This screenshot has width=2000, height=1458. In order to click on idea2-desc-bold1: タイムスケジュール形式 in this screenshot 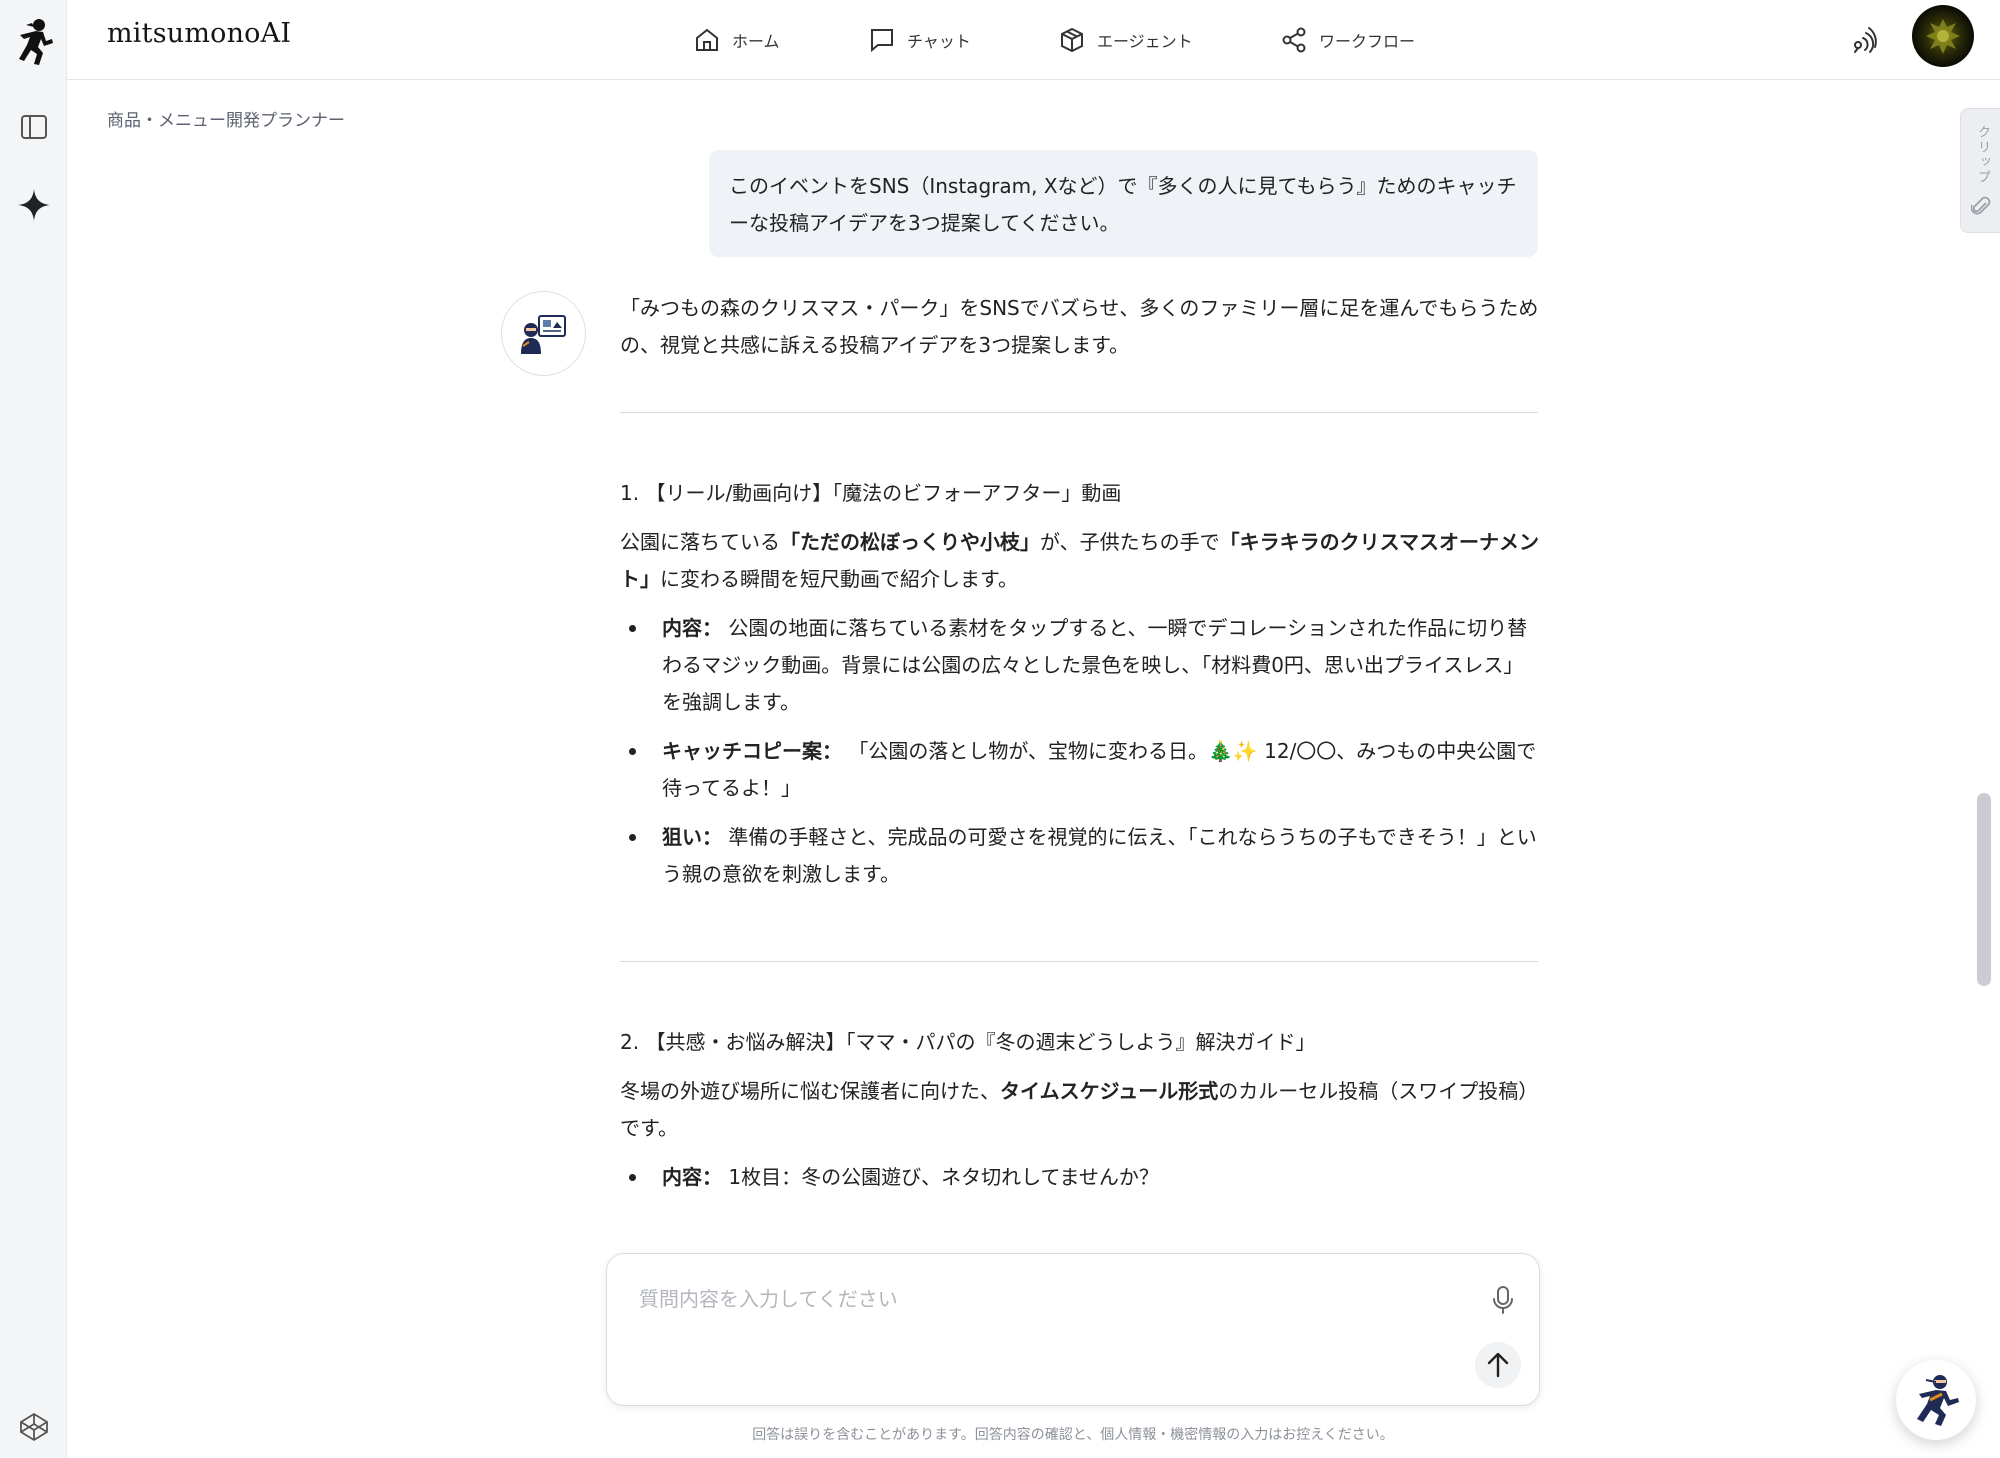, I will do `click(1109, 1091)`.